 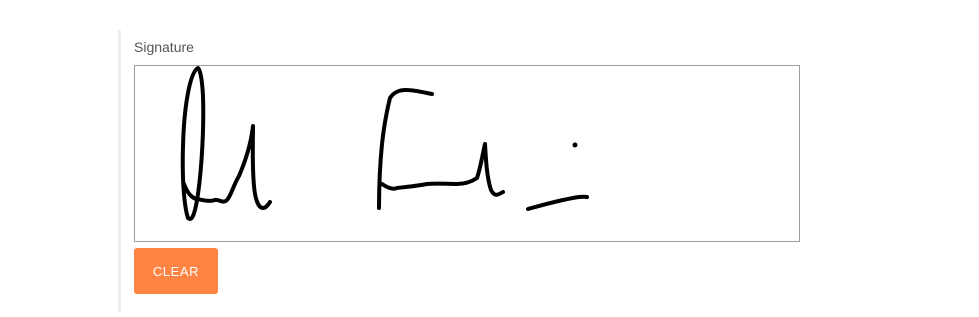 What do you see at coordinates (575, 145) in the screenshot?
I see `signature-dot` at bounding box center [575, 145].